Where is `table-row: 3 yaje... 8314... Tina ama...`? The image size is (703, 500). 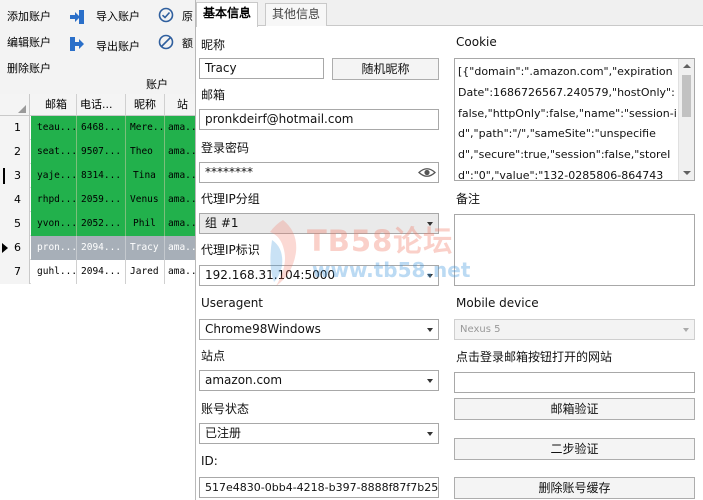
table-row: 3 yaje... 8314... Tina ama... is located at coordinates (98, 176).